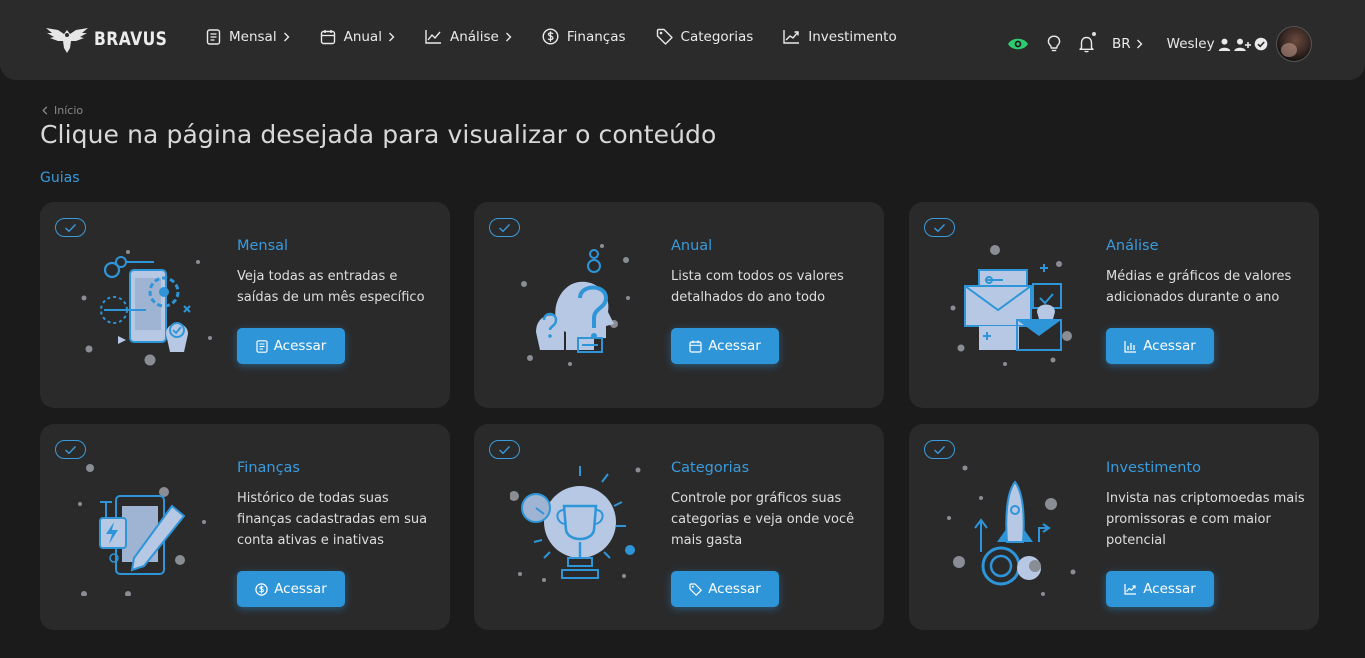  What do you see at coordinates (1130, 346) in the screenshot?
I see `bar-chart-icon` at bounding box center [1130, 346].